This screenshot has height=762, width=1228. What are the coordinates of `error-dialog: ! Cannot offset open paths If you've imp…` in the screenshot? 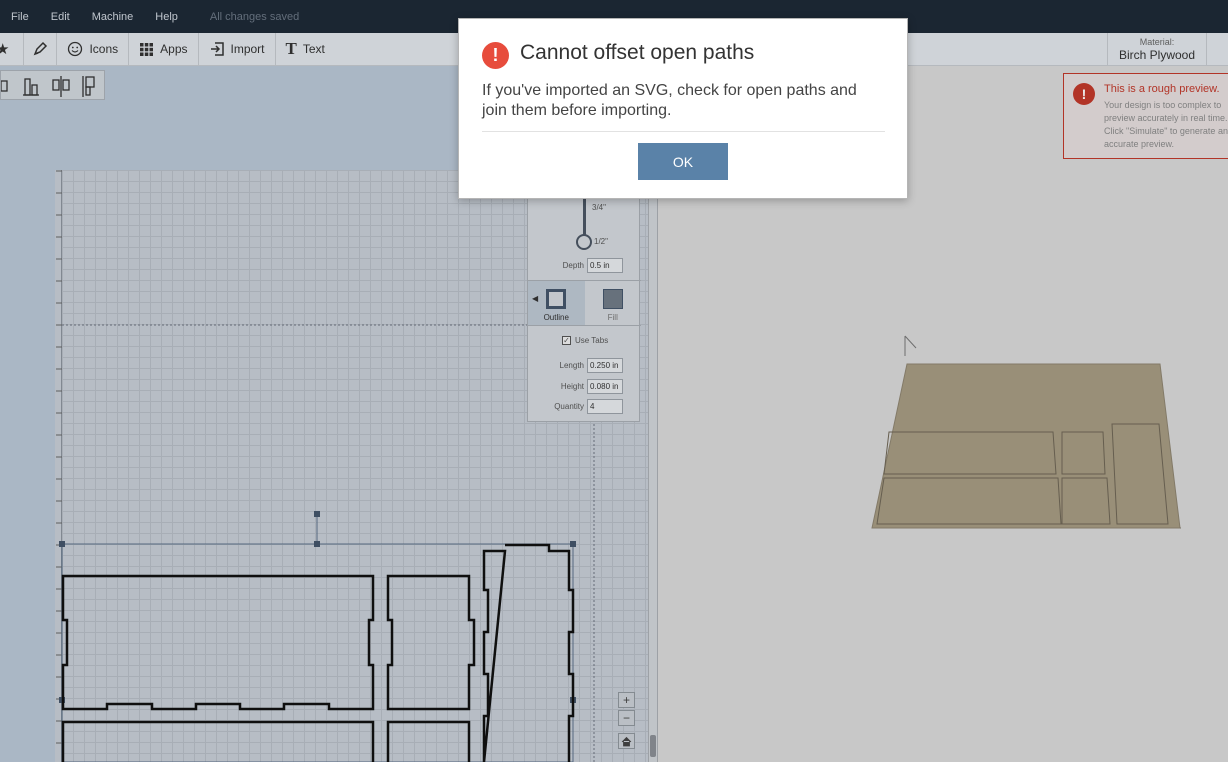 It's located at (683, 108).